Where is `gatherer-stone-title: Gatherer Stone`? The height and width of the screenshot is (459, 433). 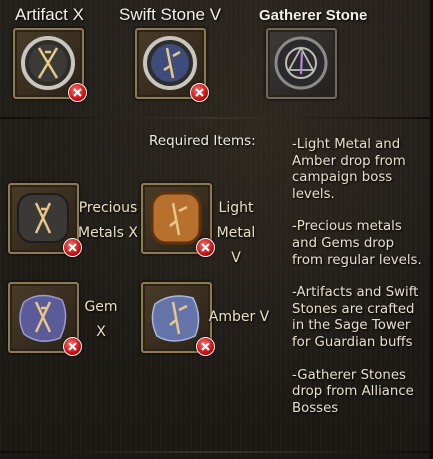 gatherer-stone-title: Gatherer Stone is located at coordinates (313, 15).